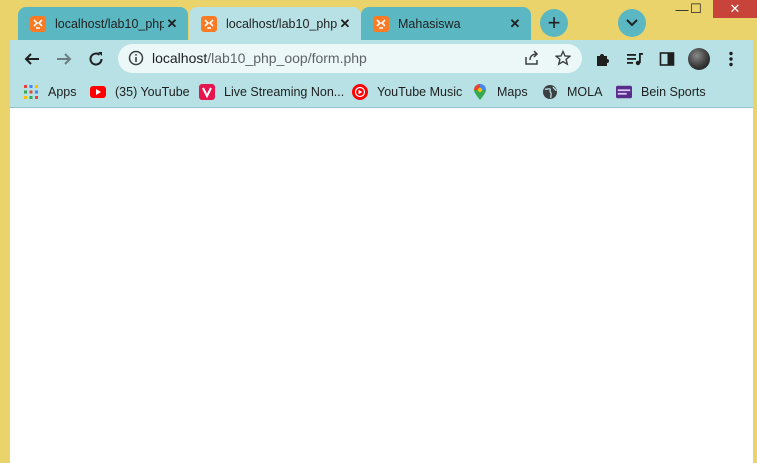 The image size is (757, 463). I want to click on bookmark-maps: Maps, so click(500, 92).